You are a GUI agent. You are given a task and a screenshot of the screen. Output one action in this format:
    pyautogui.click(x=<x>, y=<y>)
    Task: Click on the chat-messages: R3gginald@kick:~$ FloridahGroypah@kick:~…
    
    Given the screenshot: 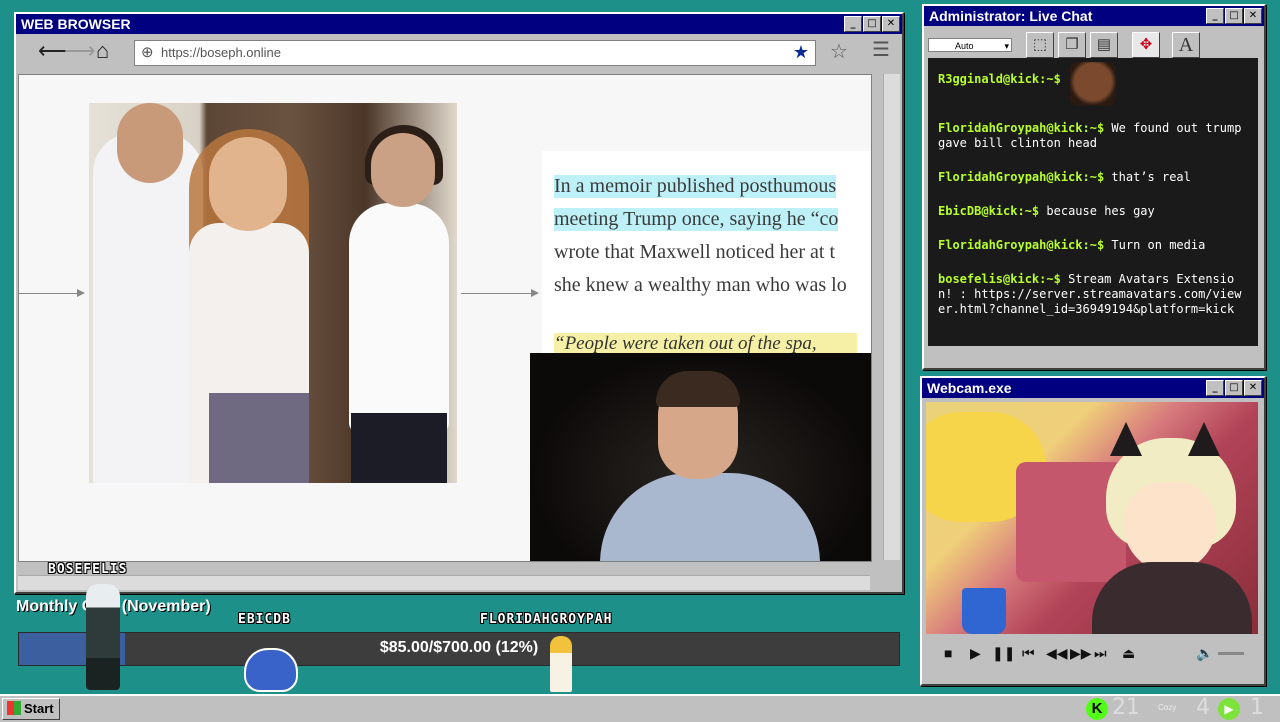 What is the action you would take?
    pyautogui.click(x=1093, y=202)
    